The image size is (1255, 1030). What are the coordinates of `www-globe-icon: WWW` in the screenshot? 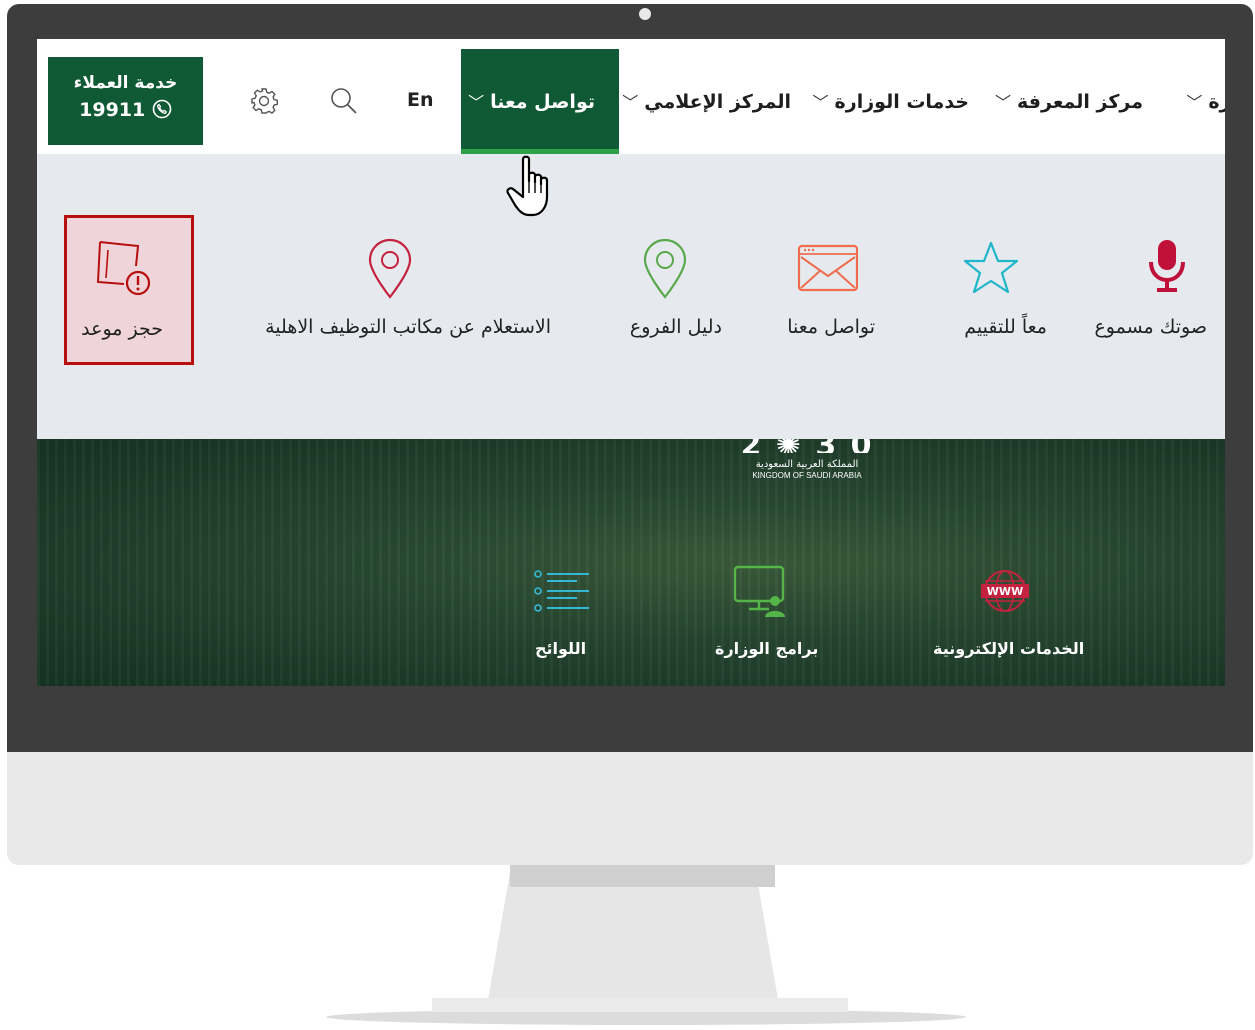 It's located at (1005, 591).